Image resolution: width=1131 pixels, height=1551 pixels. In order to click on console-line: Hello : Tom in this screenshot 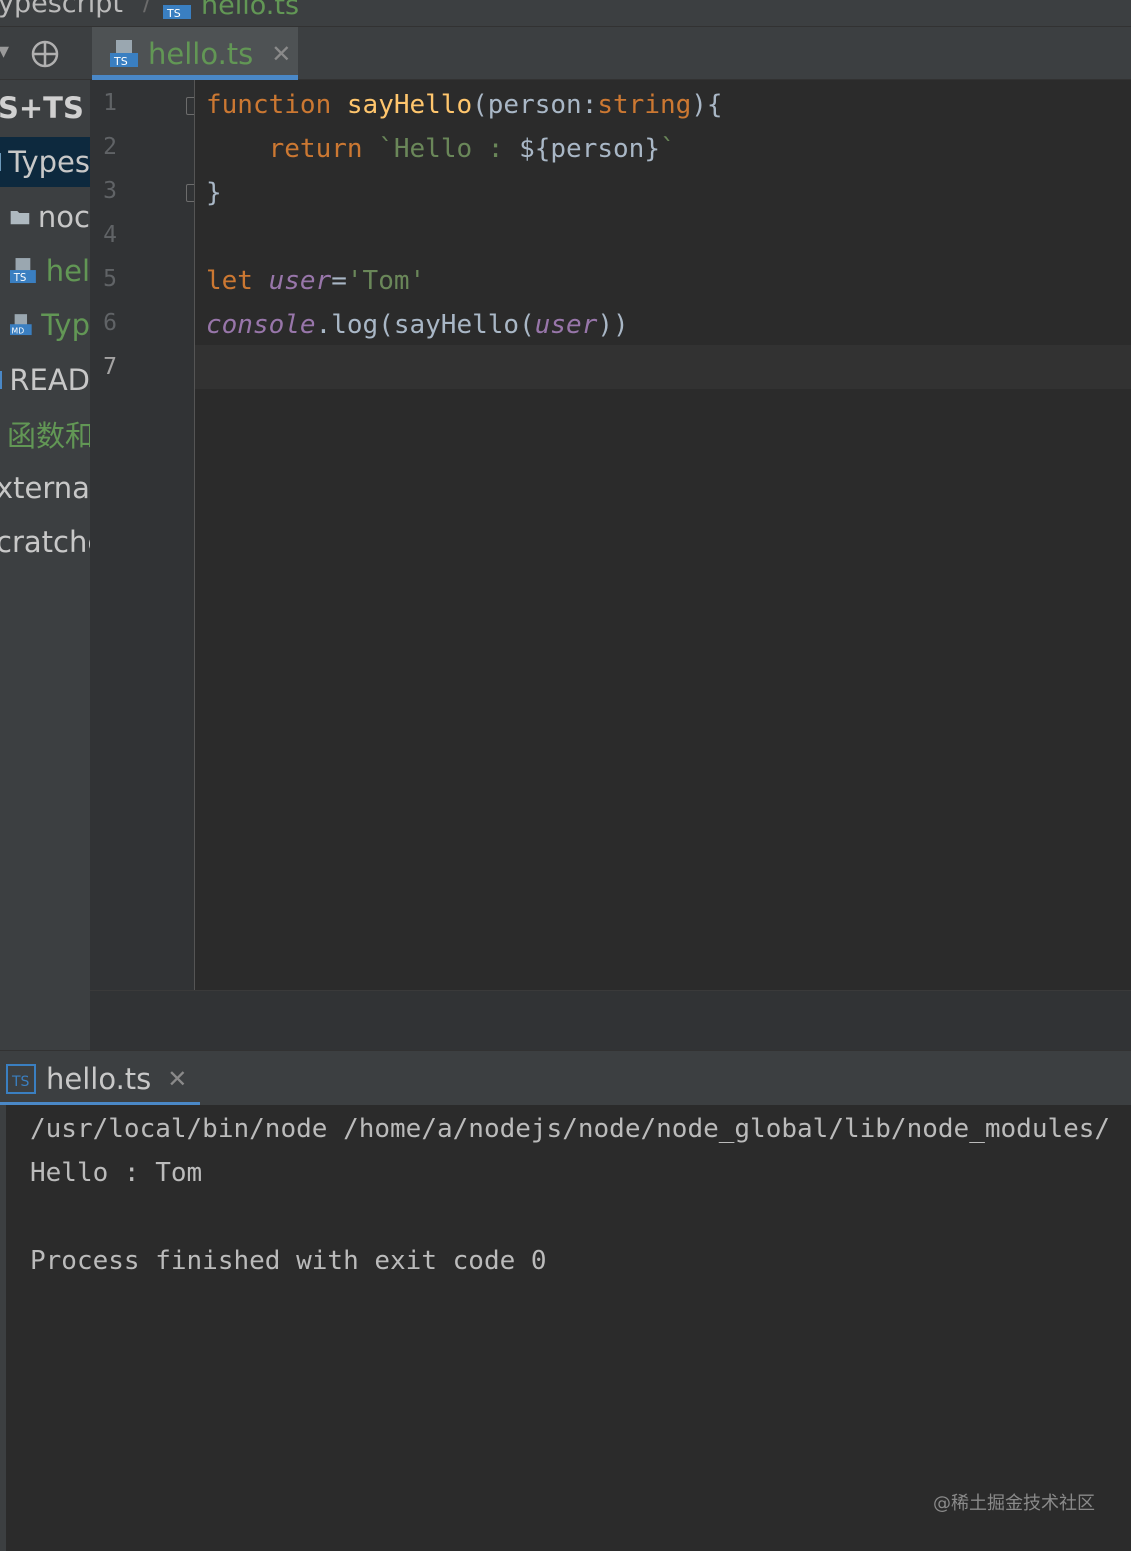, I will do `click(116, 1173)`.